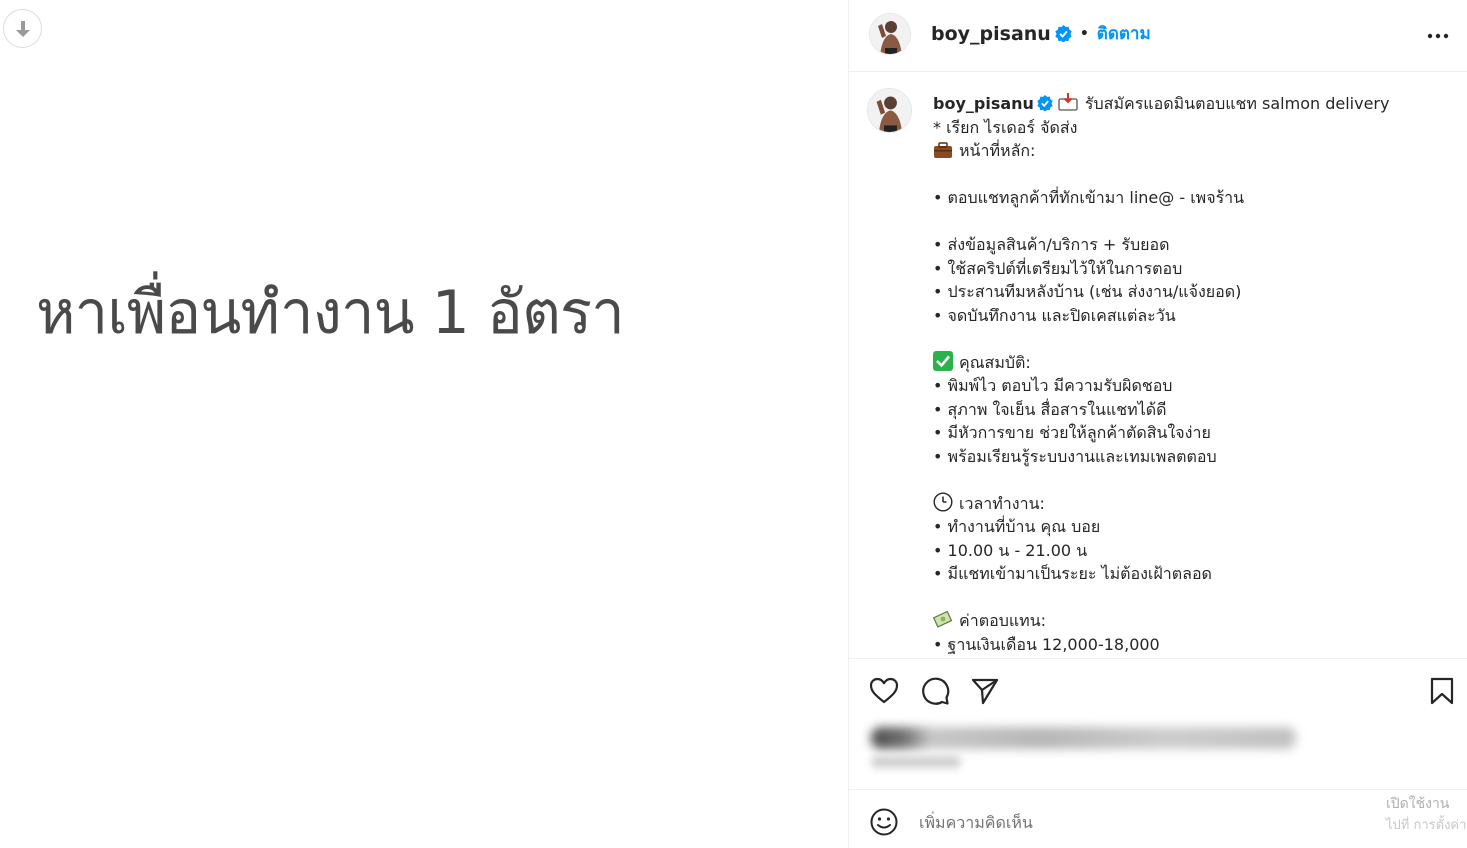 This screenshot has width=1467, height=848. Describe the element at coordinates (1051, 244) in the screenshot. I see `caption-line-text: • ส่งข้อมูลสินค้า/บริการ + รับยอด` at that location.